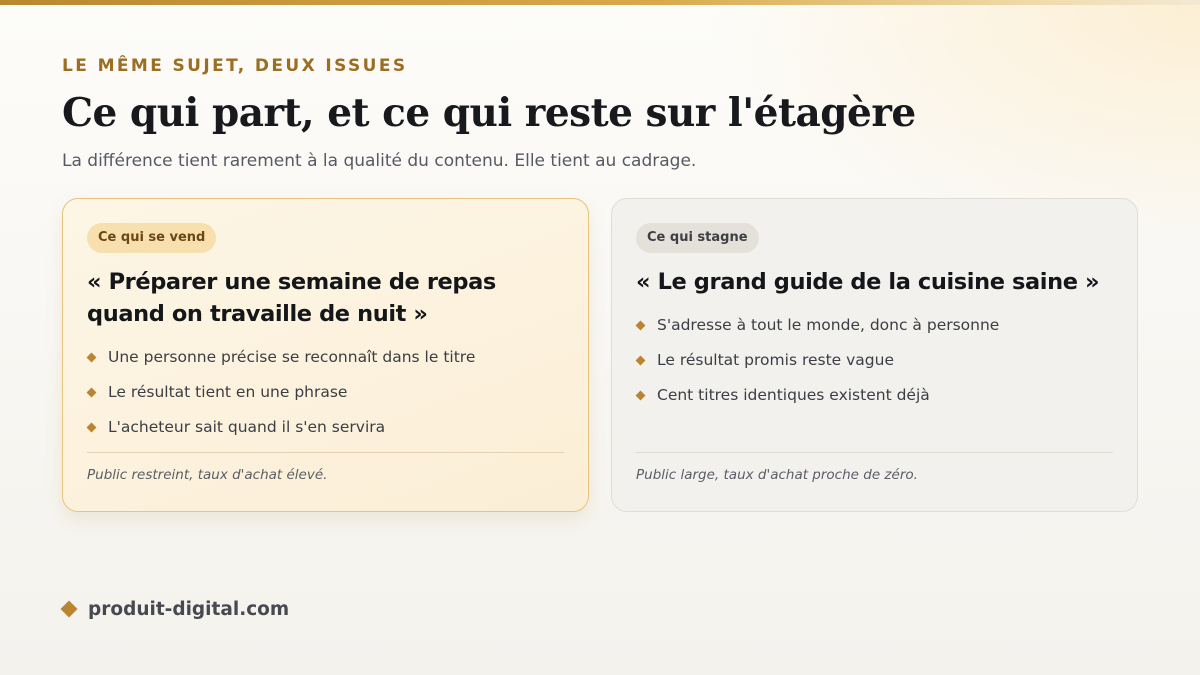 Image resolution: width=1200 pixels, height=675 pixels. I want to click on list-item: Cent titres identiques existent déjà, so click(874, 395).